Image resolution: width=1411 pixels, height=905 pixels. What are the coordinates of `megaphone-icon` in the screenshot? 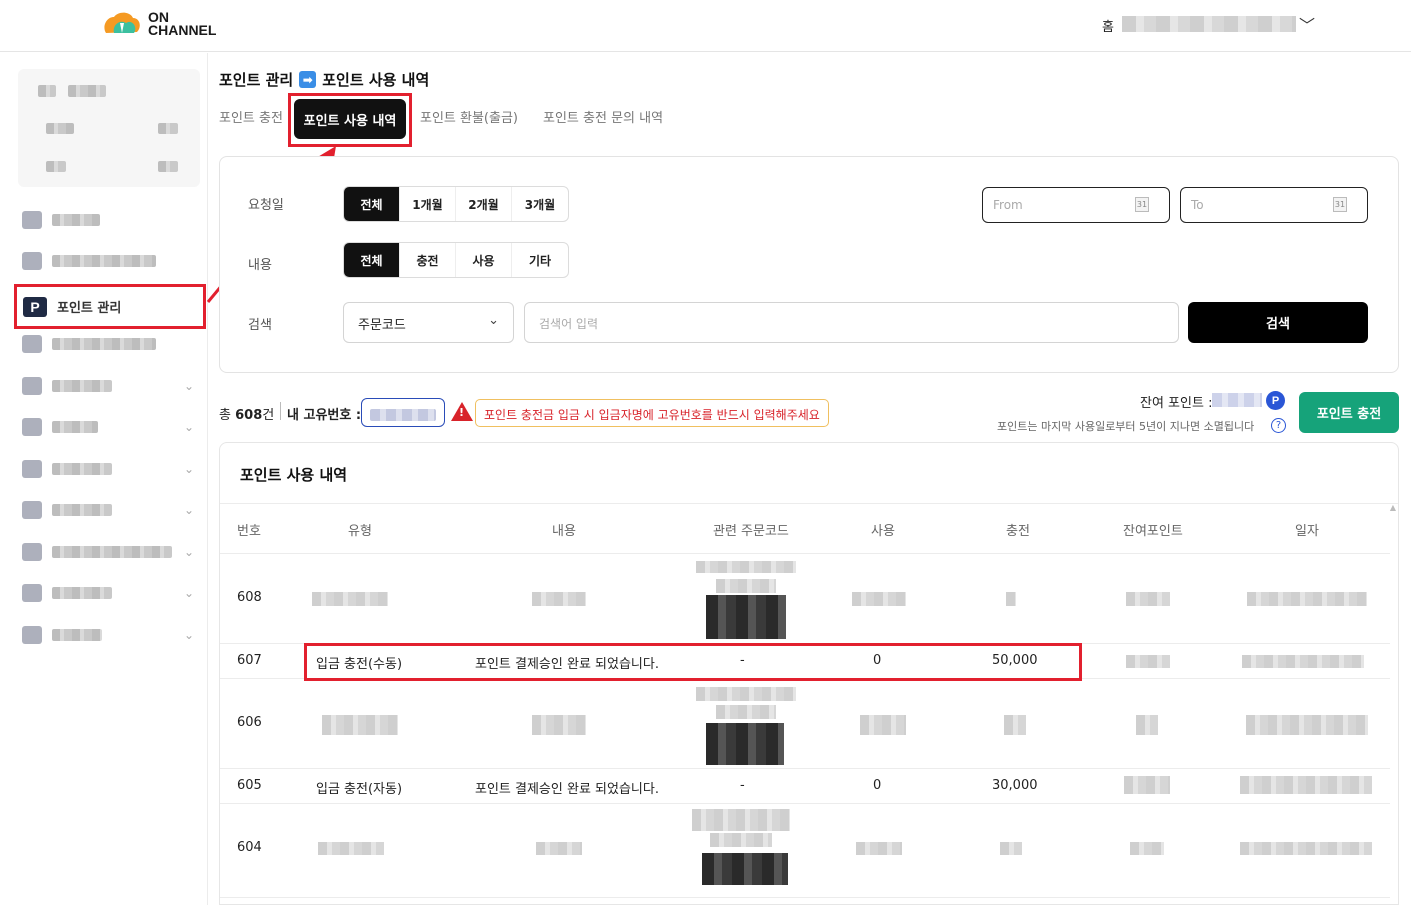 It's located at (32, 427).